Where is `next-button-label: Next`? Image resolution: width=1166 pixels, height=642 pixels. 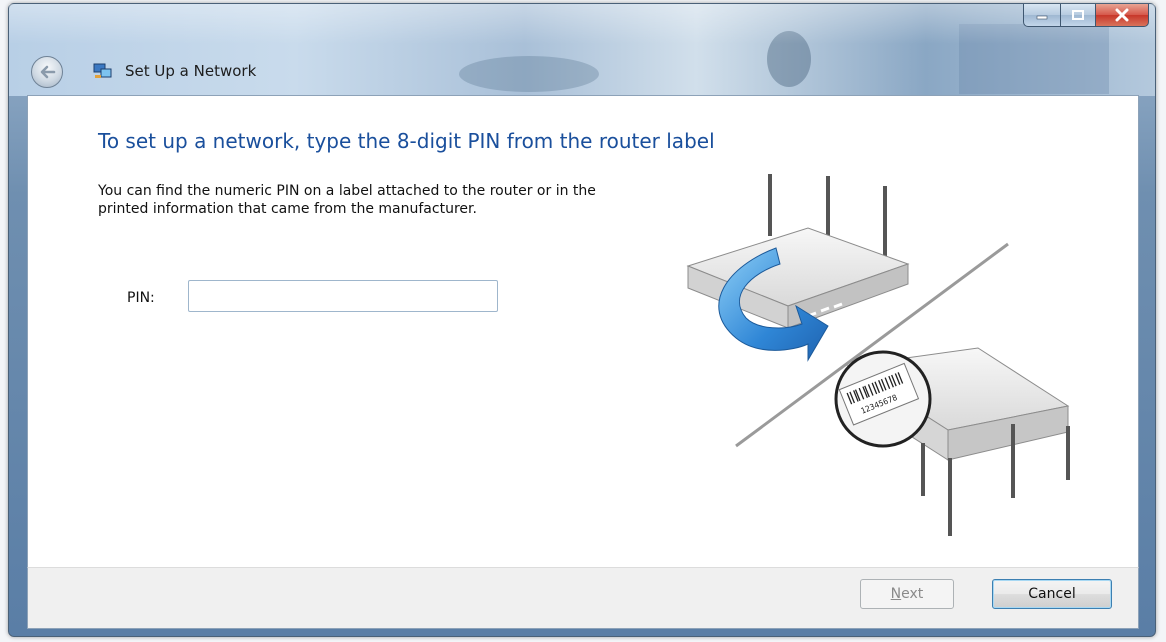
next-button-label: Next is located at coordinates (907, 594).